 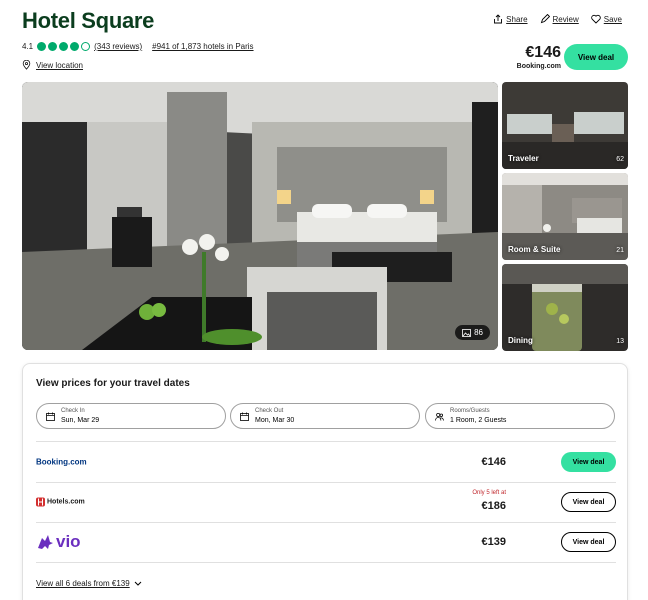 What do you see at coordinates (520, 416) in the screenshot?
I see `guests-field: Rooms/Guests 1 Room, 2 Guests` at bounding box center [520, 416].